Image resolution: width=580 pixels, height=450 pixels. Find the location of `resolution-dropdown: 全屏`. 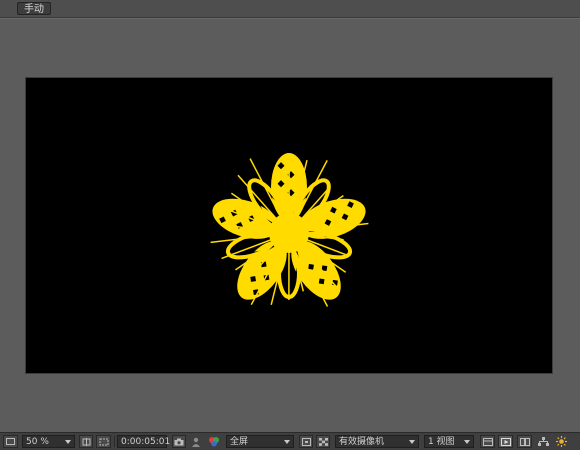

resolution-dropdown: 全屏 is located at coordinates (260, 441).